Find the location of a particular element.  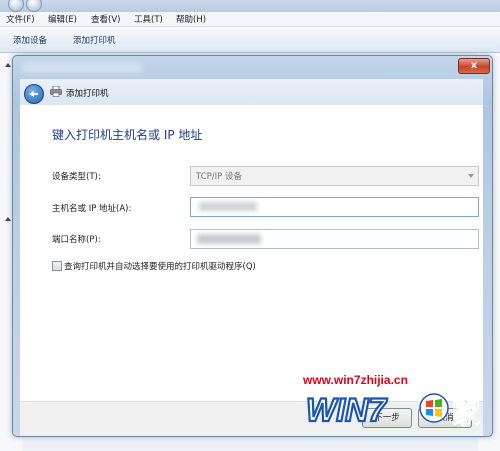

windows-flag-icon is located at coordinates (434, 408).